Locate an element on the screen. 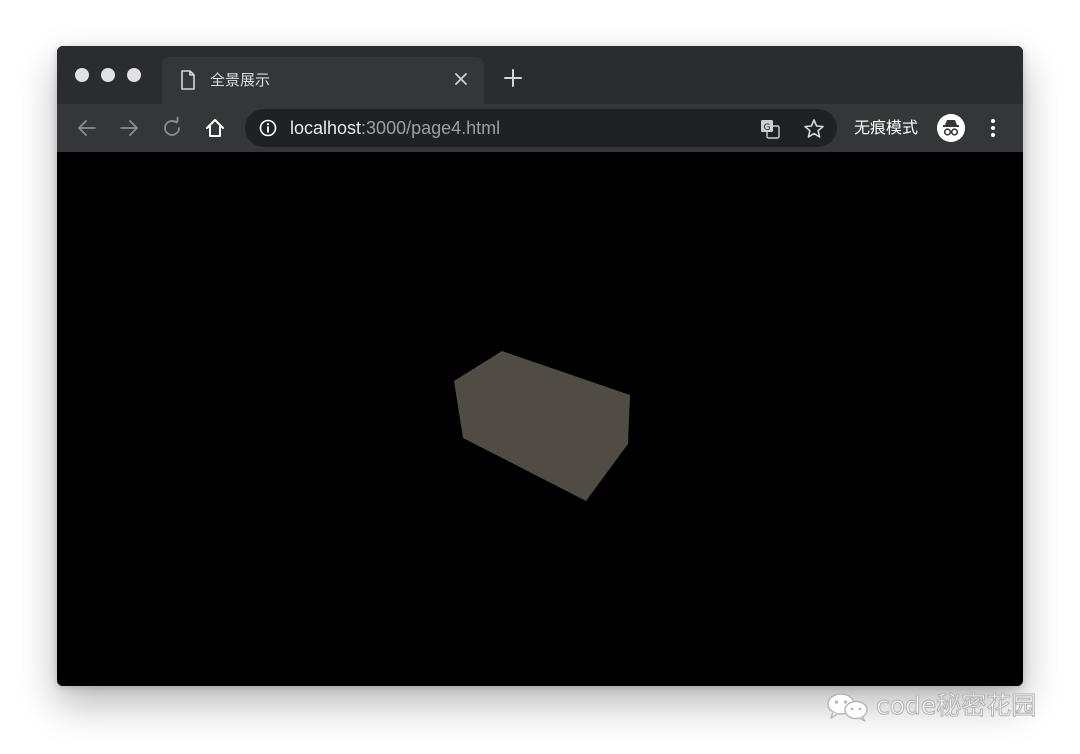 The width and height of the screenshot is (1080, 754). url-text: localhost:3000/page4.html is located at coordinates (395, 128).